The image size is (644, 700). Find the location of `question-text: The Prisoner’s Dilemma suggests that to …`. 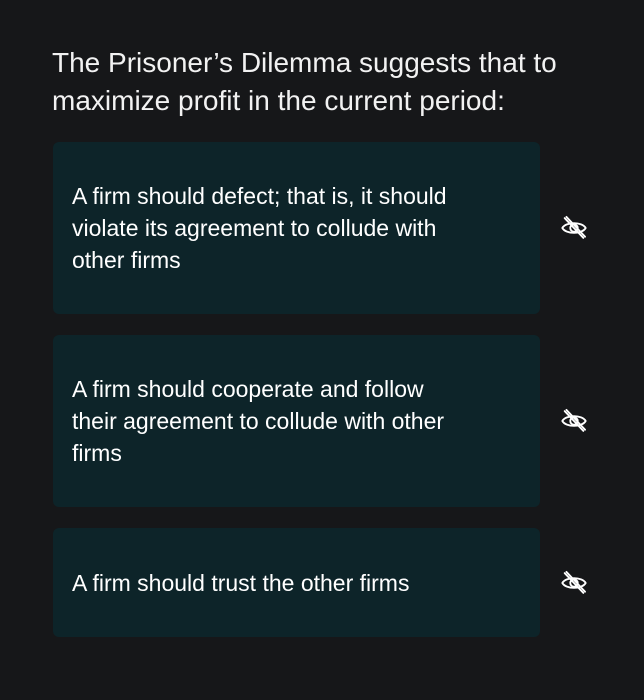

question-text: The Prisoner’s Dilemma suggests that to … is located at coordinates (304, 81).